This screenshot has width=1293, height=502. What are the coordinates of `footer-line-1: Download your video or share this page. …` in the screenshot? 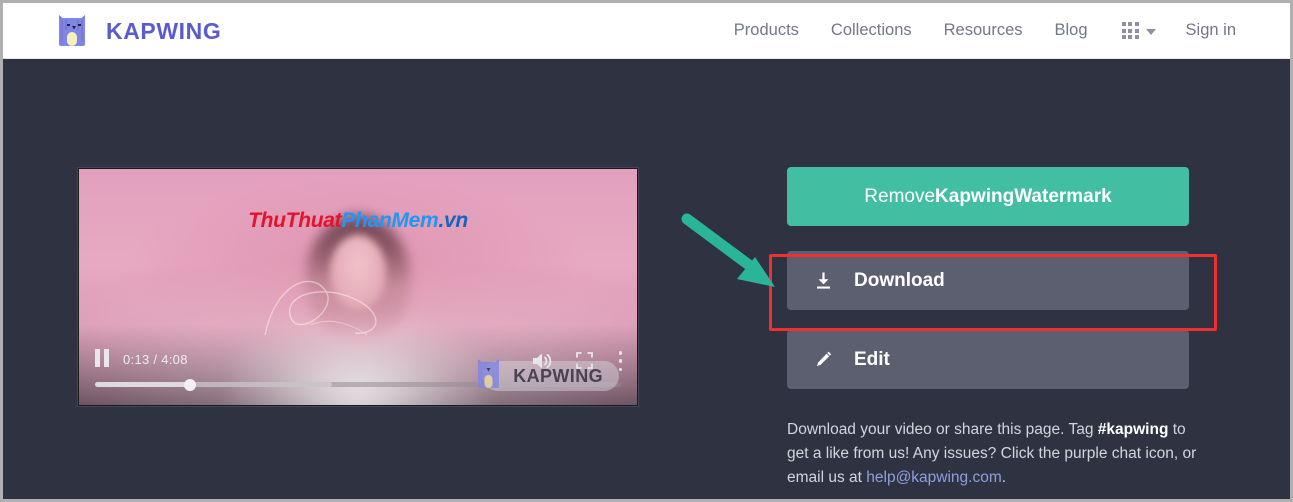 It's located at (940, 429).